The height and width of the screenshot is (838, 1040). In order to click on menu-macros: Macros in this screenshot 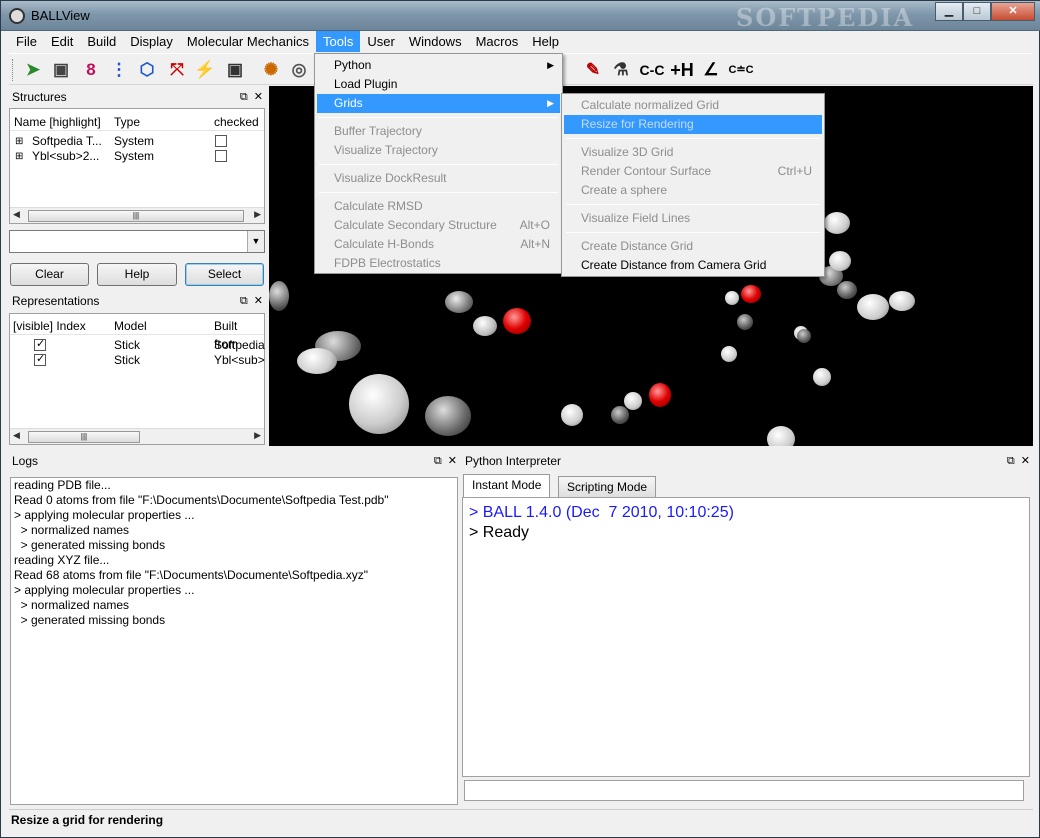, I will do `click(497, 41)`.